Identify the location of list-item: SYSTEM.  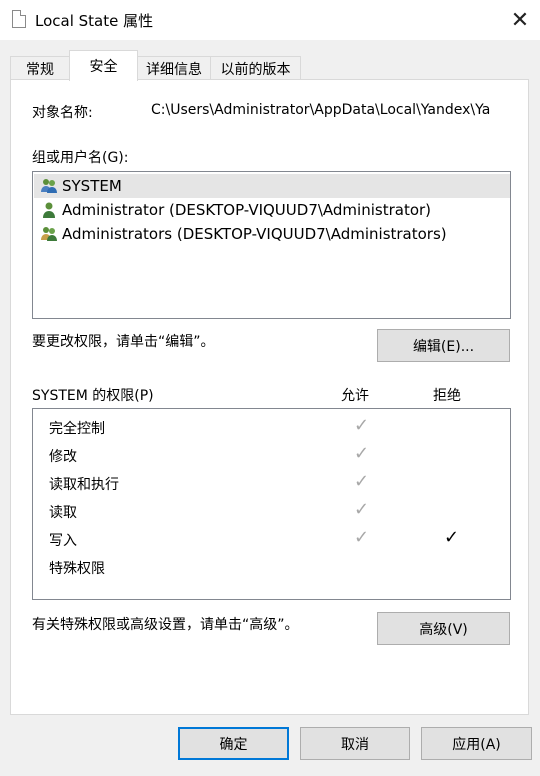
(272, 186).